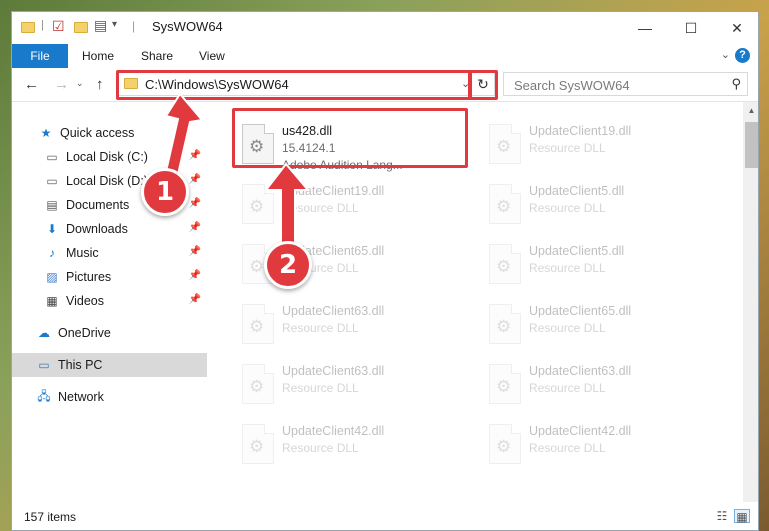 The width and height of the screenshot is (769, 531). Describe the element at coordinates (52, 253) in the screenshot. I see `music-icon: ♪` at that location.